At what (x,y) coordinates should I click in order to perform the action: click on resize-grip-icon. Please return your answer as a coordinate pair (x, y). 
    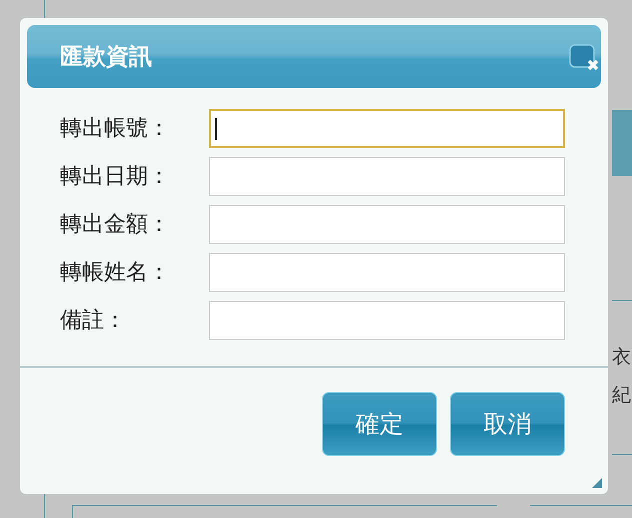
    Looking at the image, I should click on (597, 483).